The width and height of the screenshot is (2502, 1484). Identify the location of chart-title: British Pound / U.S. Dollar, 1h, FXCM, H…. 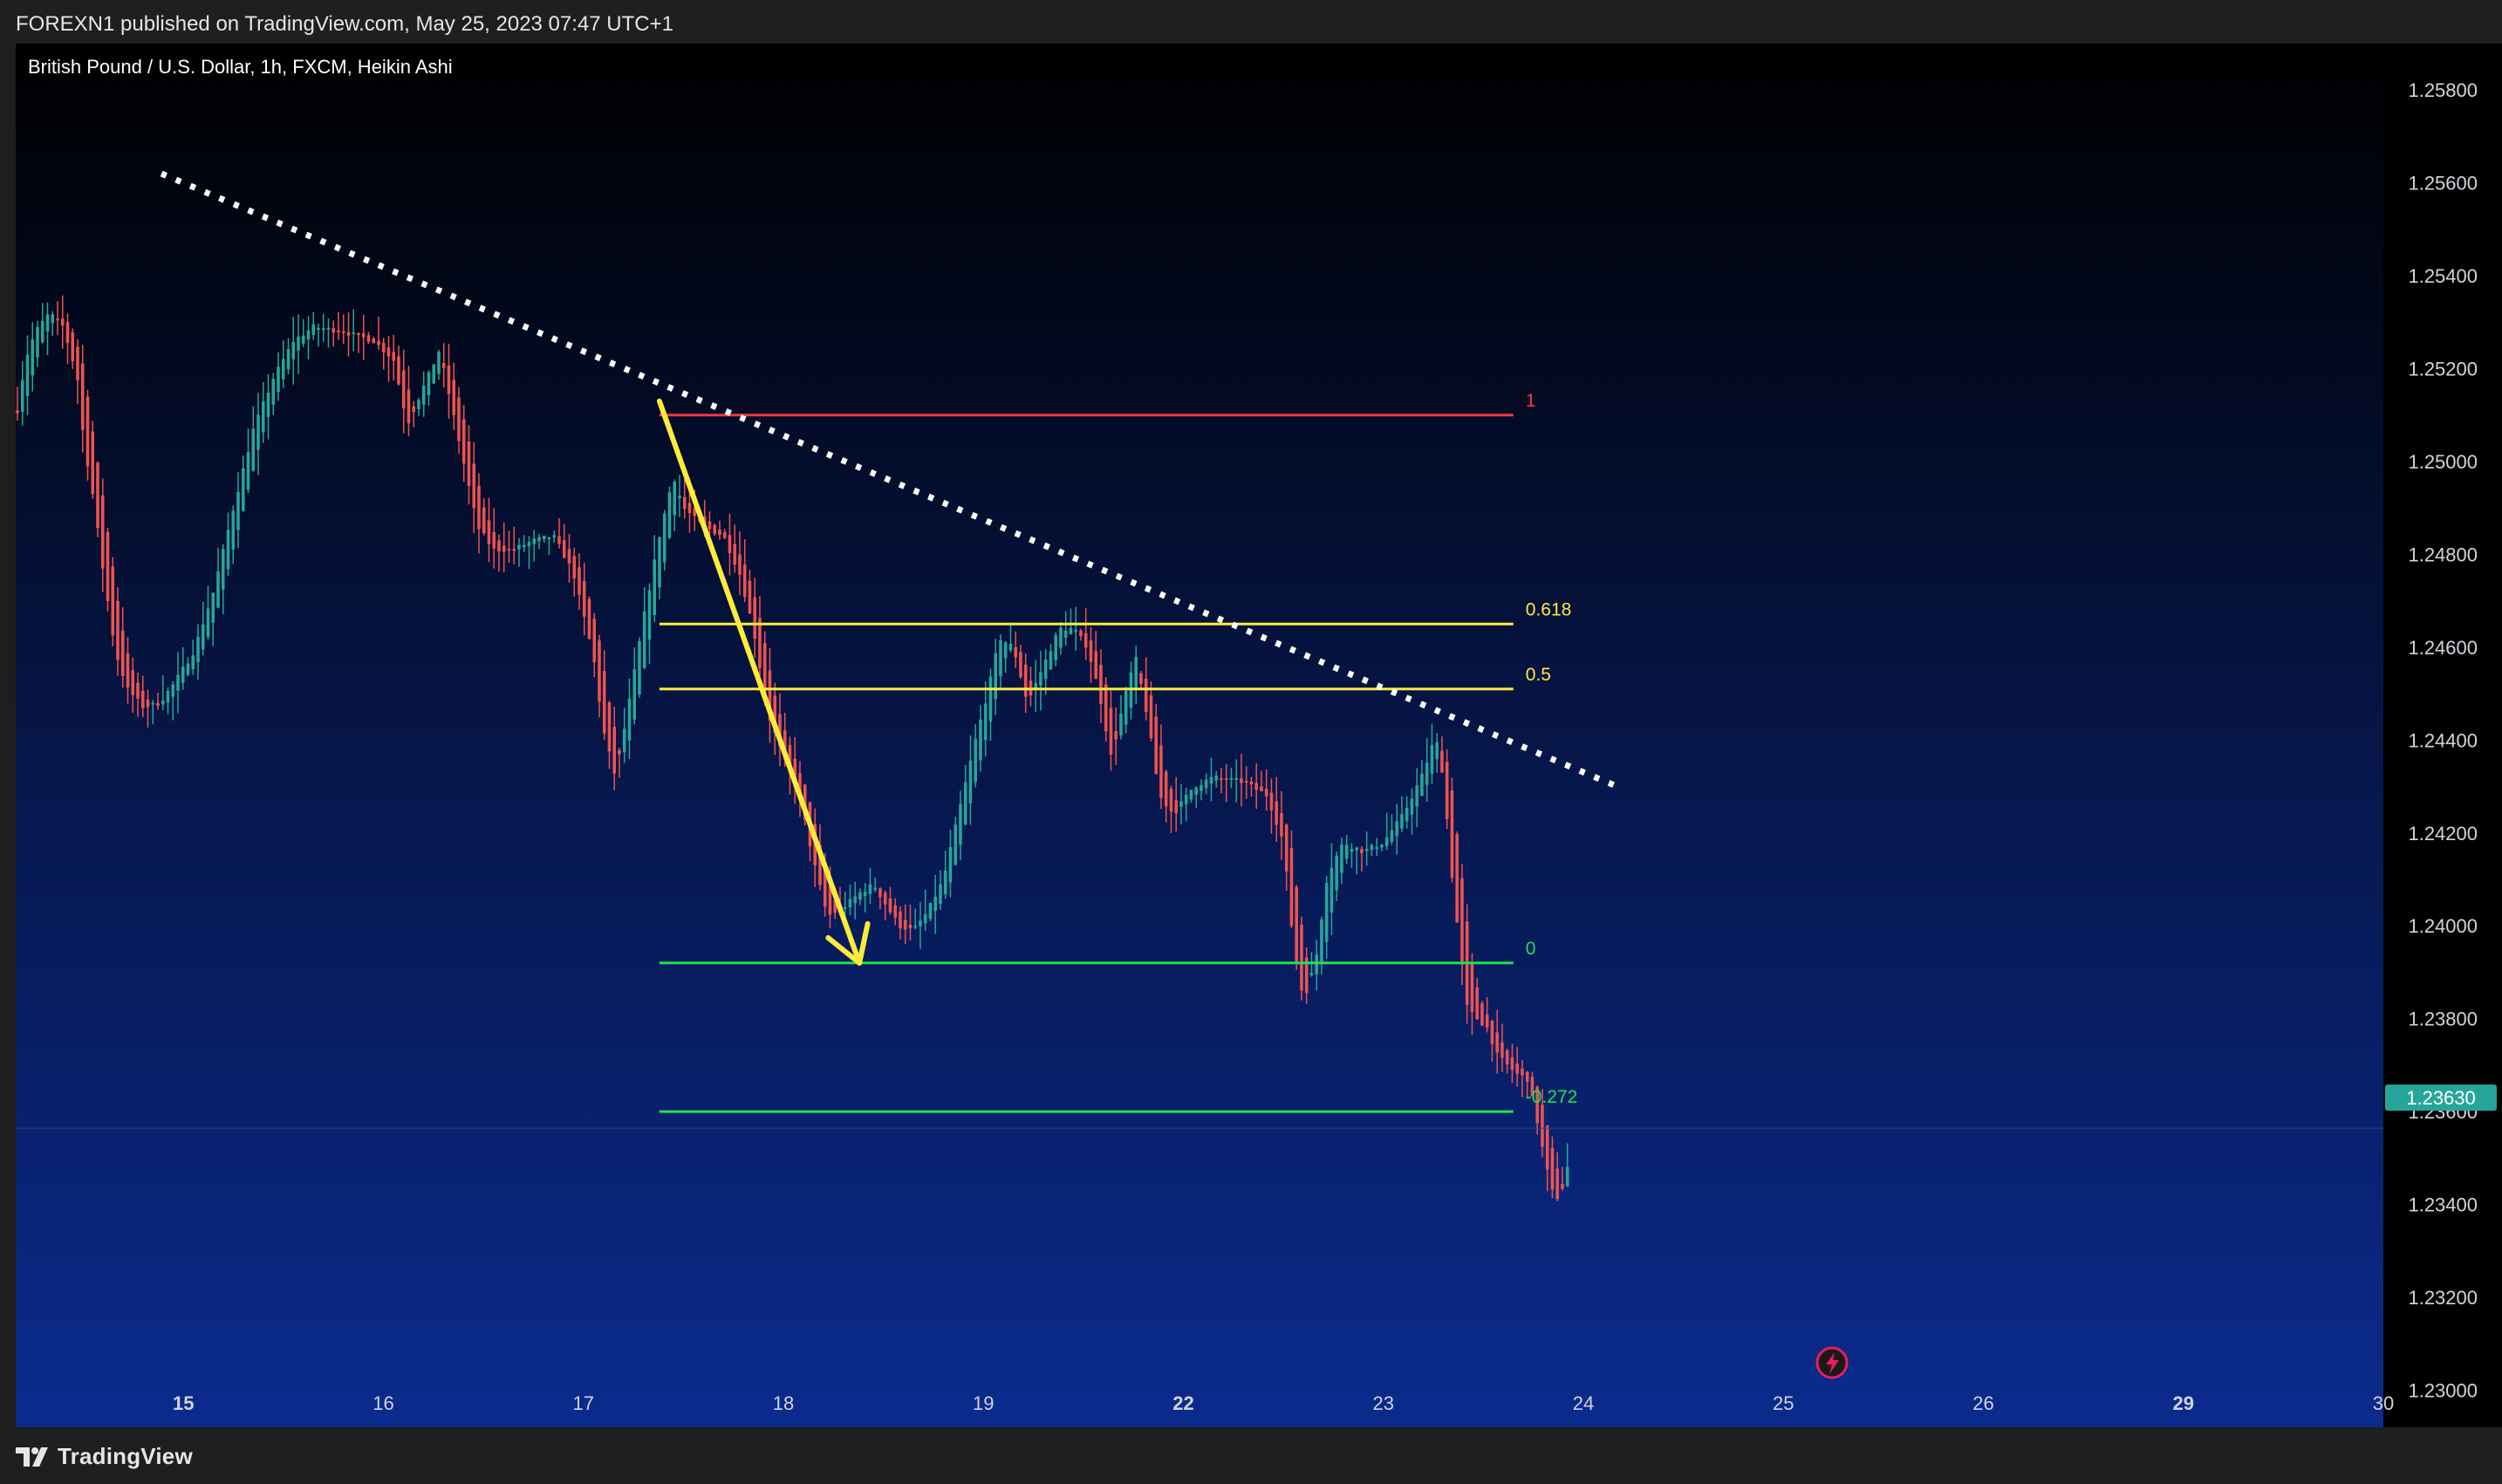
(240, 67).